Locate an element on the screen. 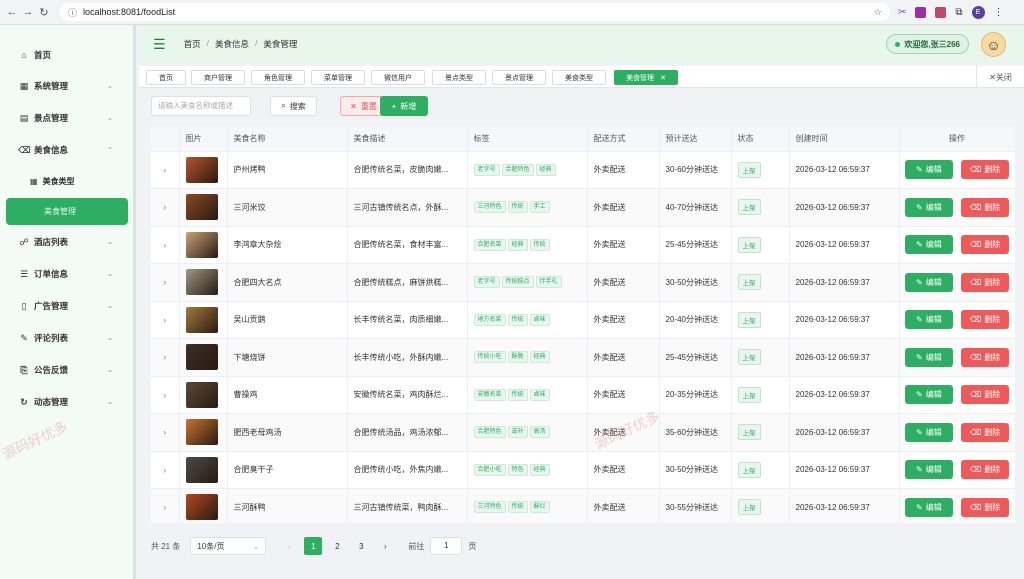  tab-home: 首页 is located at coordinates (166, 77).